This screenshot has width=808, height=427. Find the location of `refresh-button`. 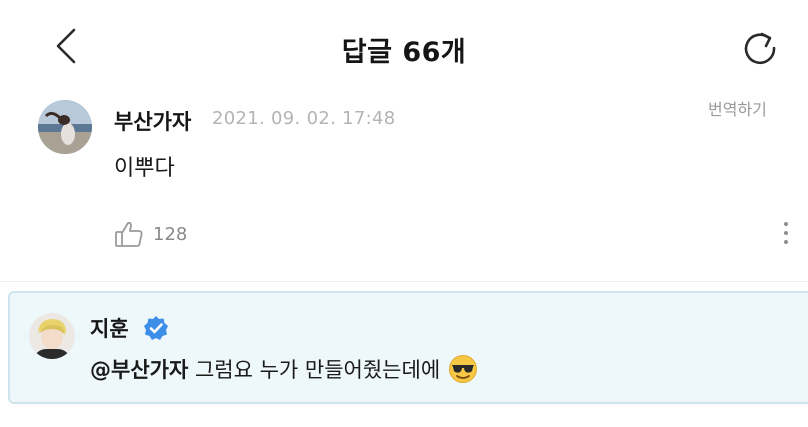

refresh-button is located at coordinates (760, 48).